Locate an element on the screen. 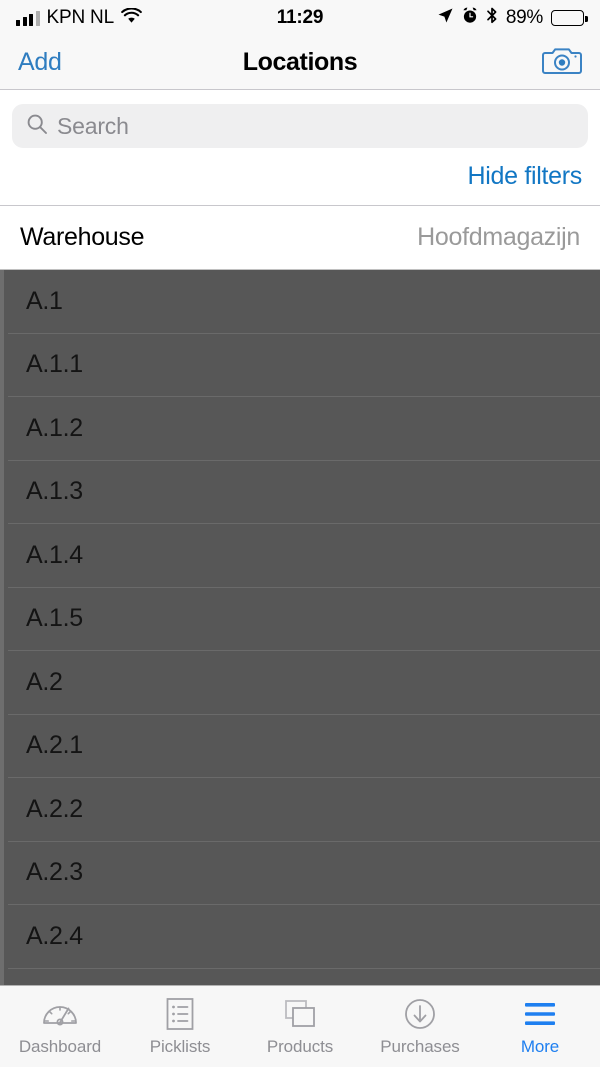  location-name: A.1.5 is located at coordinates (54, 618).